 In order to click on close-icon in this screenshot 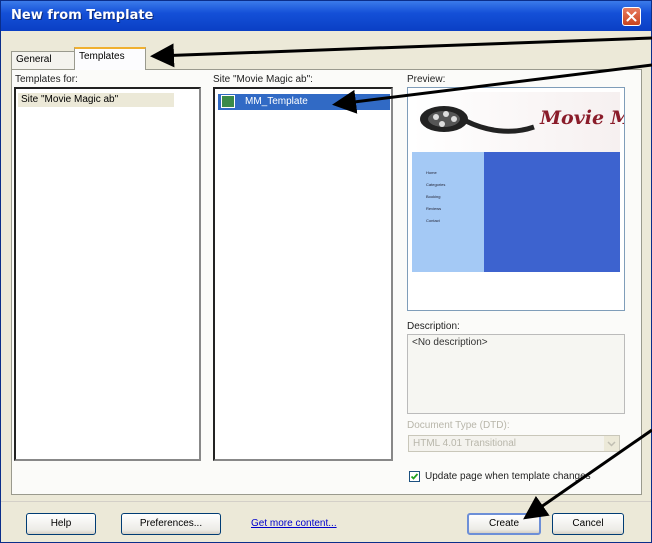, I will do `click(631, 16)`.